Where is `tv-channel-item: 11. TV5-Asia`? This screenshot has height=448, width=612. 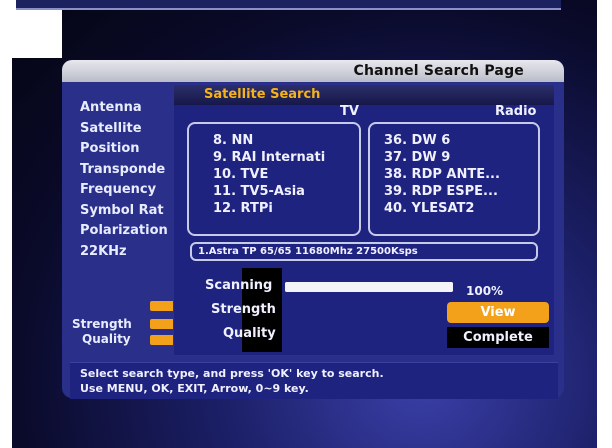
tv-channel-item: 11. TV5-Asia is located at coordinates (259, 191).